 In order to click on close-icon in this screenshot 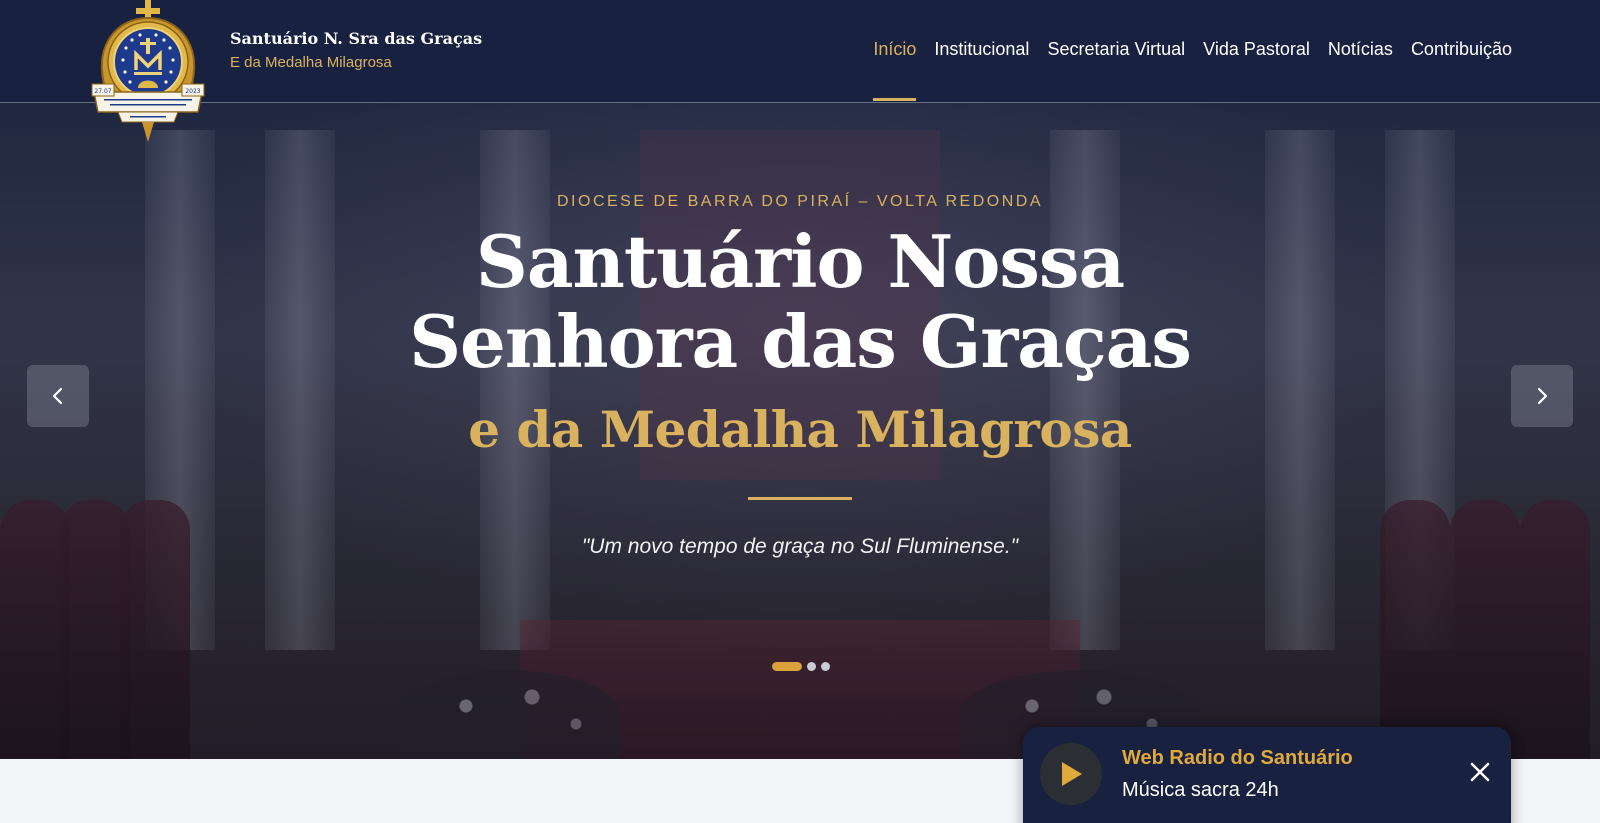, I will do `click(1480, 772)`.